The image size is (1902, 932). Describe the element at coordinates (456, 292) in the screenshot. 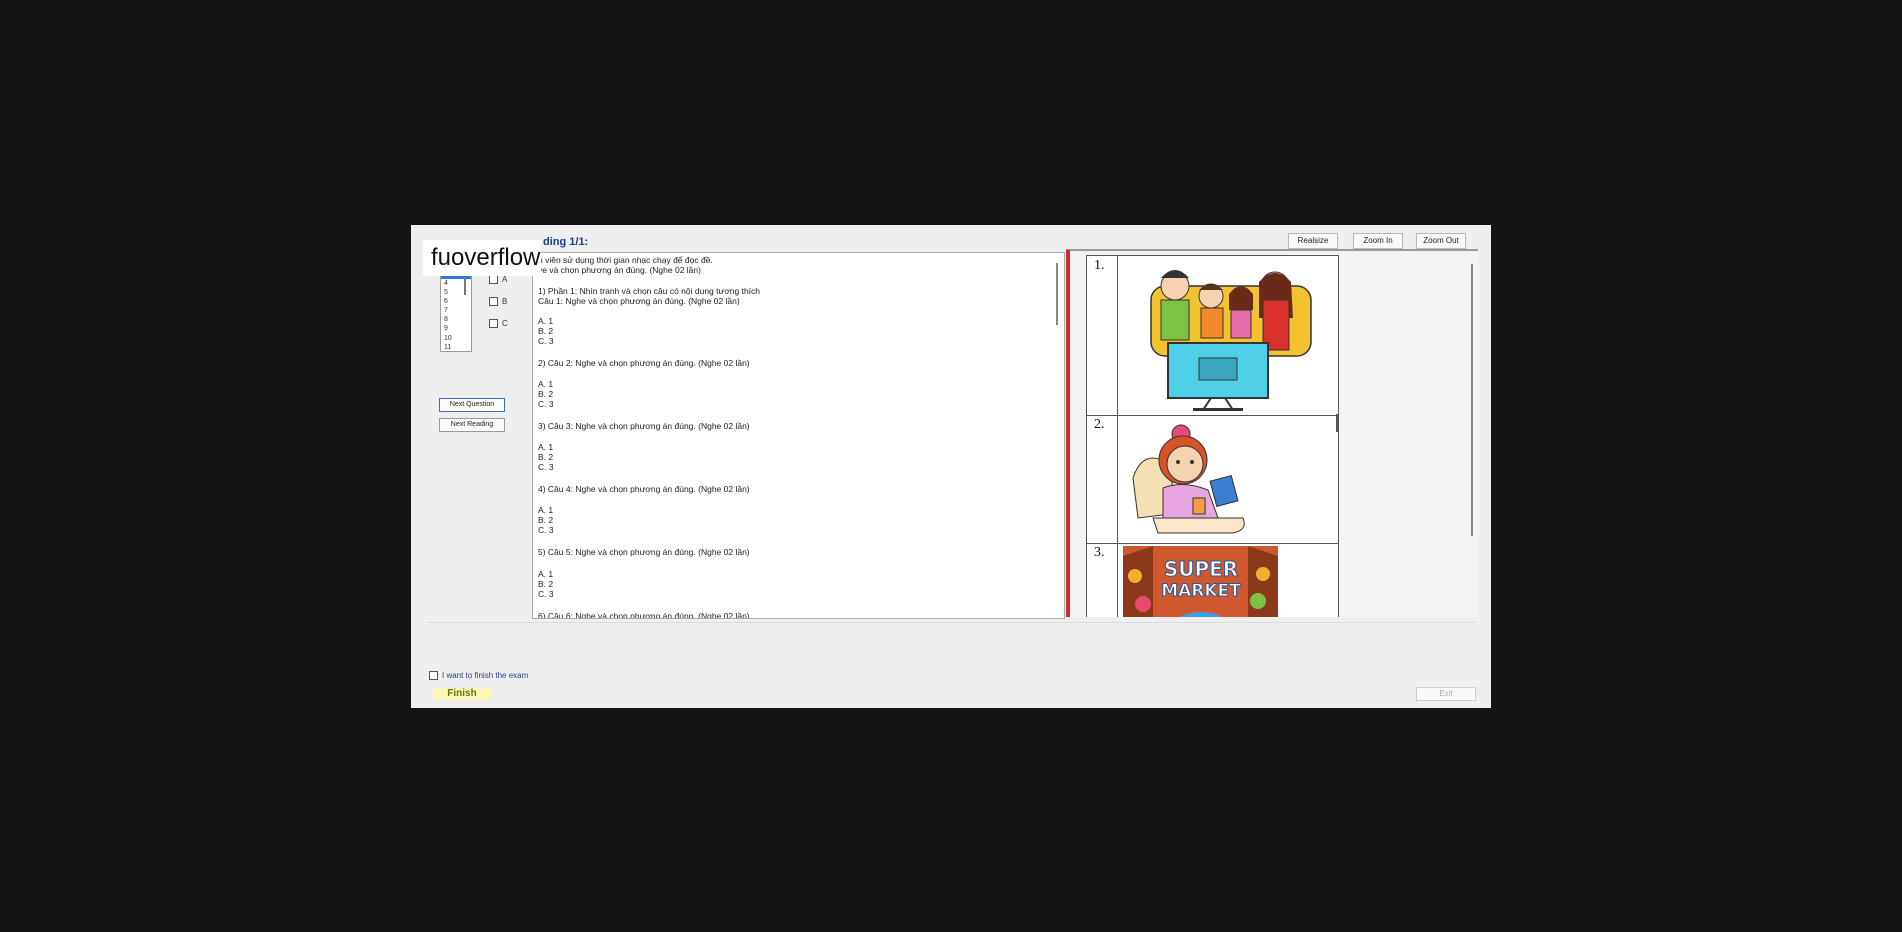

I see `list-item: 5` at that location.